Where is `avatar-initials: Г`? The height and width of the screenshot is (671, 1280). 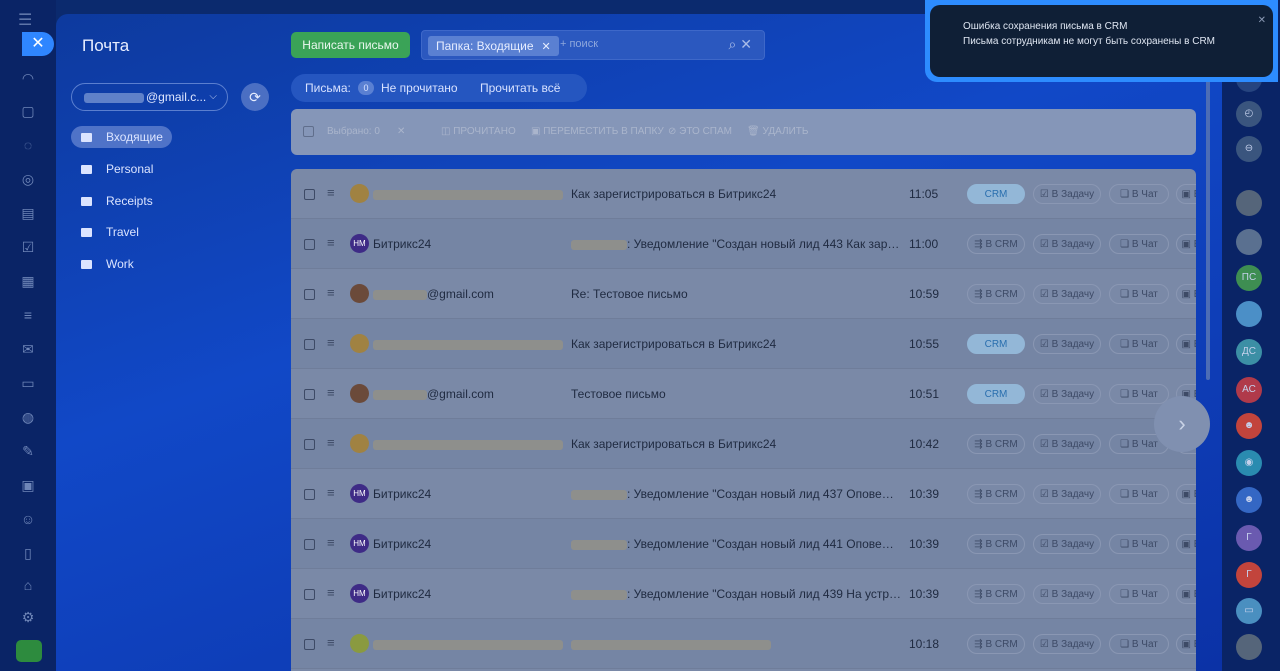 avatar-initials: Г is located at coordinates (1249, 538).